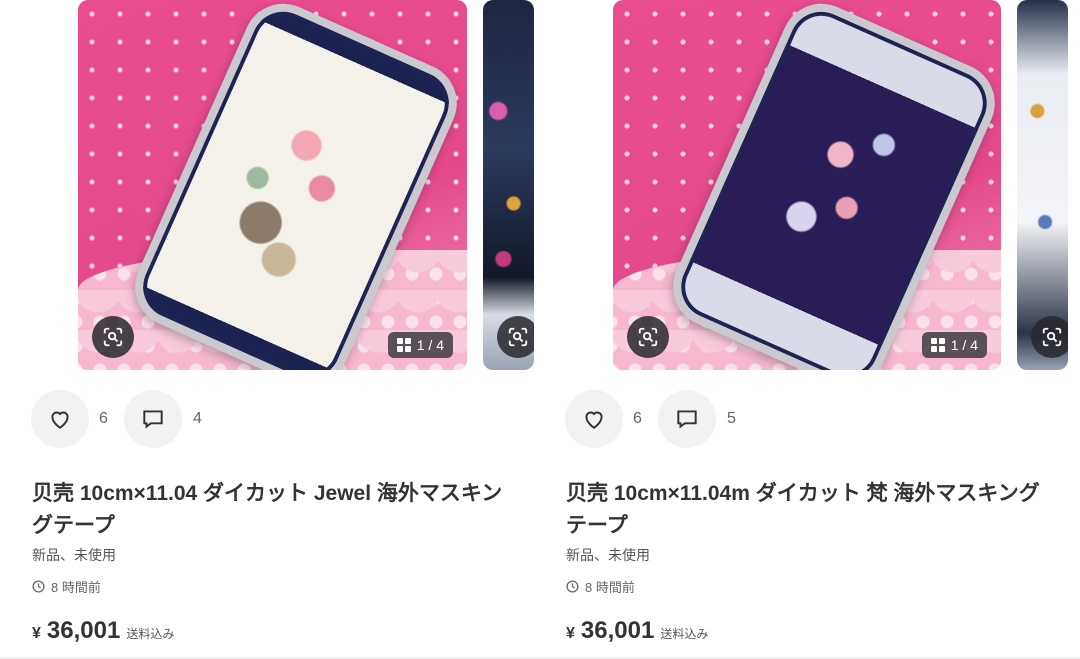 Image resolution: width=1080 pixels, height=659 pixels. I want to click on comment-count: 5, so click(731, 418).